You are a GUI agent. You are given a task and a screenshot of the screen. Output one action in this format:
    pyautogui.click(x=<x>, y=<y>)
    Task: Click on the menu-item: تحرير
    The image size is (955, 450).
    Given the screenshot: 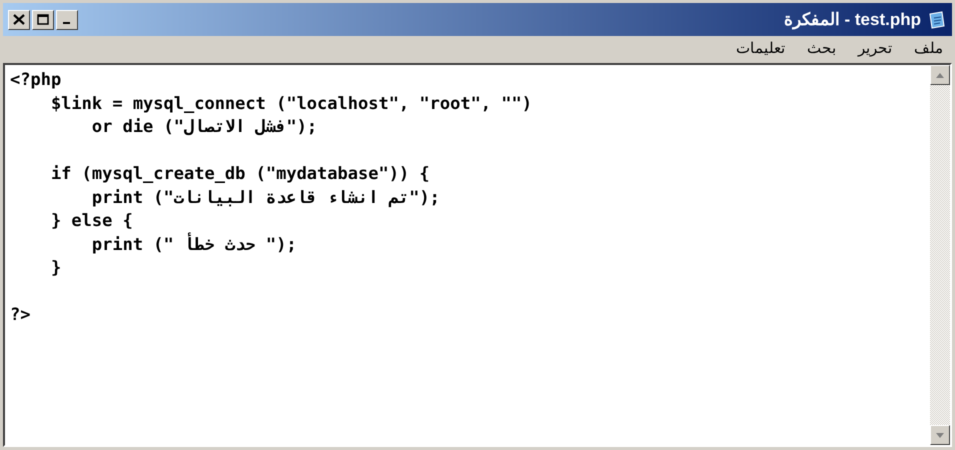 What is the action you would take?
    pyautogui.click(x=875, y=49)
    